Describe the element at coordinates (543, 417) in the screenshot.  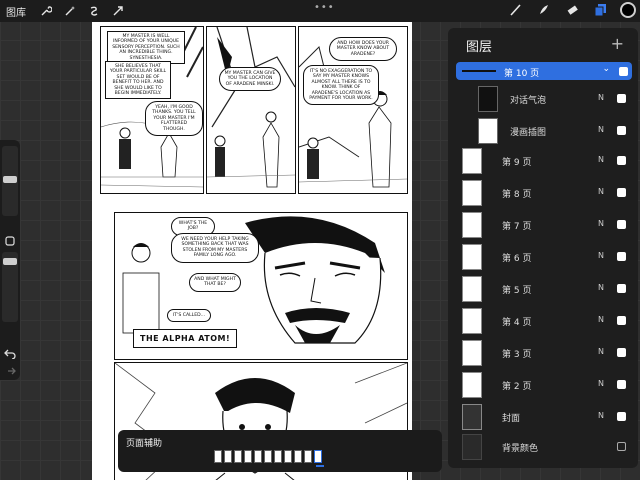
I see `layer-cover: 封面 N` at that location.